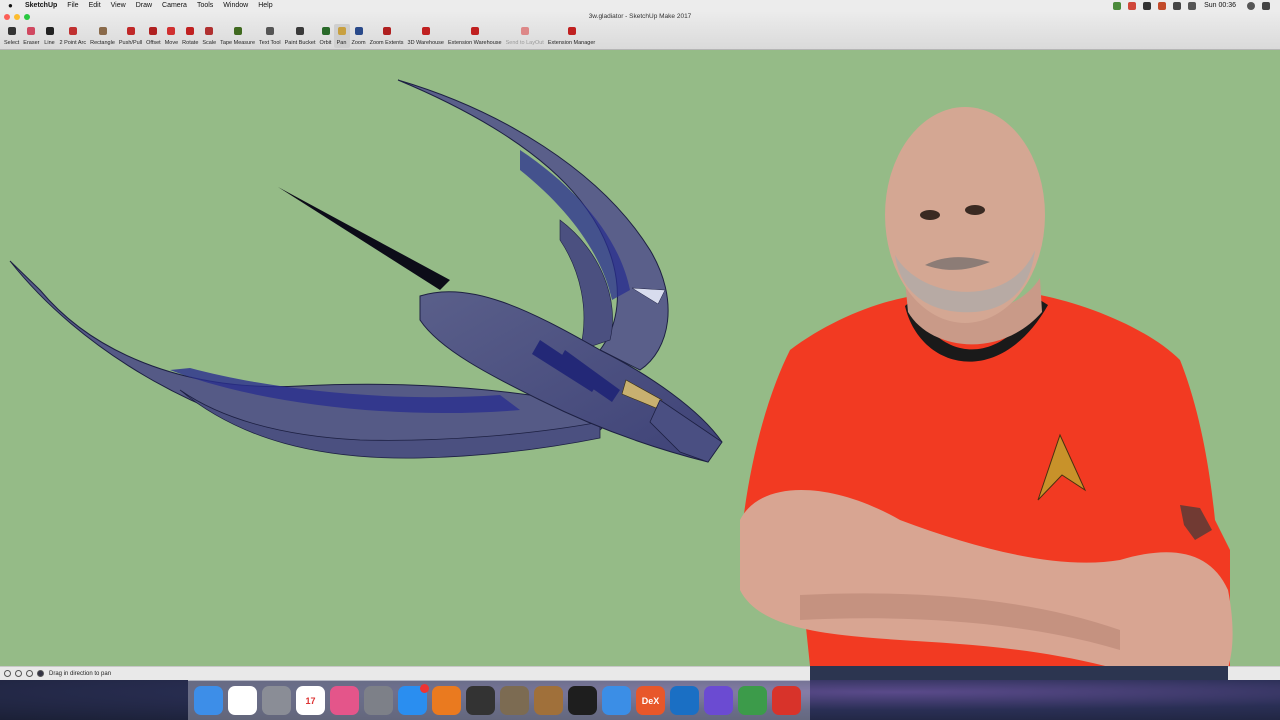  Describe the element at coordinates (359, 36) in the screenshot. I see `tool-zoom: Zoom` at that location.